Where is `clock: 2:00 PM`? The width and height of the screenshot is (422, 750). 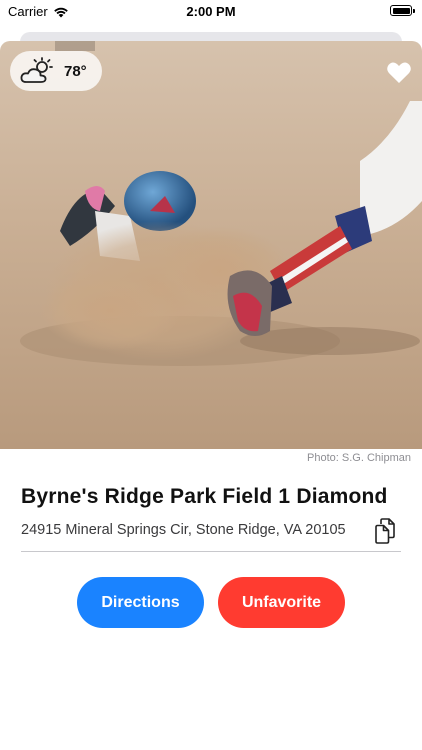 clock: 2:00 PM is located at coordinates (211, 11).